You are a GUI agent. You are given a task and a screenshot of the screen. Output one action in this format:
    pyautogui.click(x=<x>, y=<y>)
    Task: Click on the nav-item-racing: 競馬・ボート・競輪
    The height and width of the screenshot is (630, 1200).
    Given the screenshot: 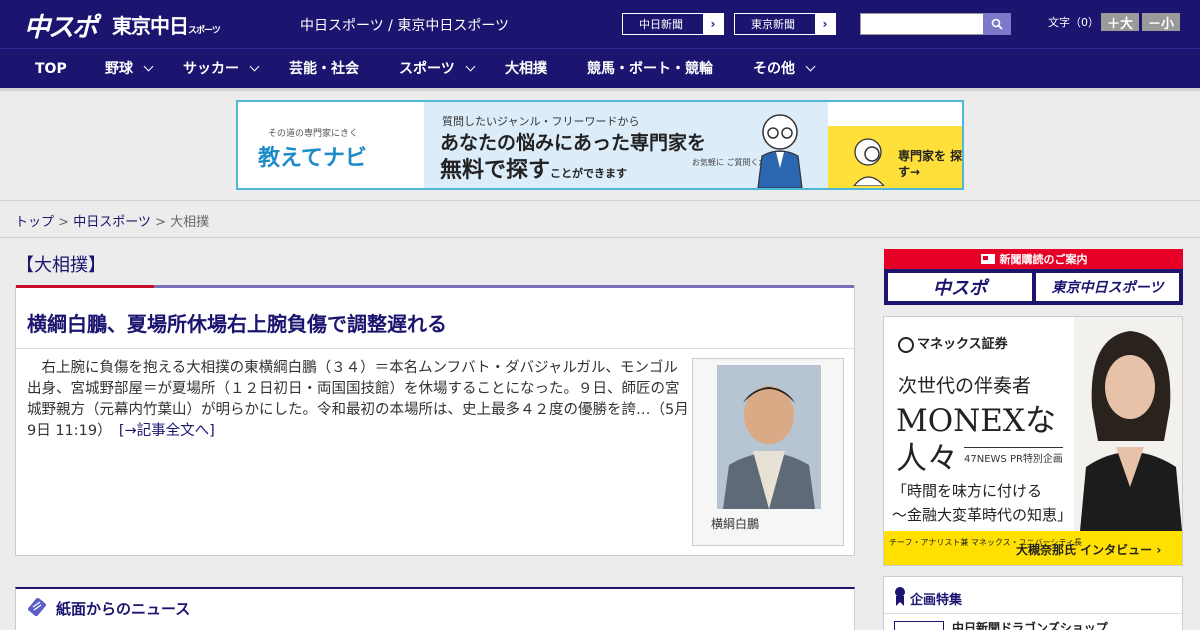 What is the action you would take?
    pyautogui.click(x=650, y=69)
    